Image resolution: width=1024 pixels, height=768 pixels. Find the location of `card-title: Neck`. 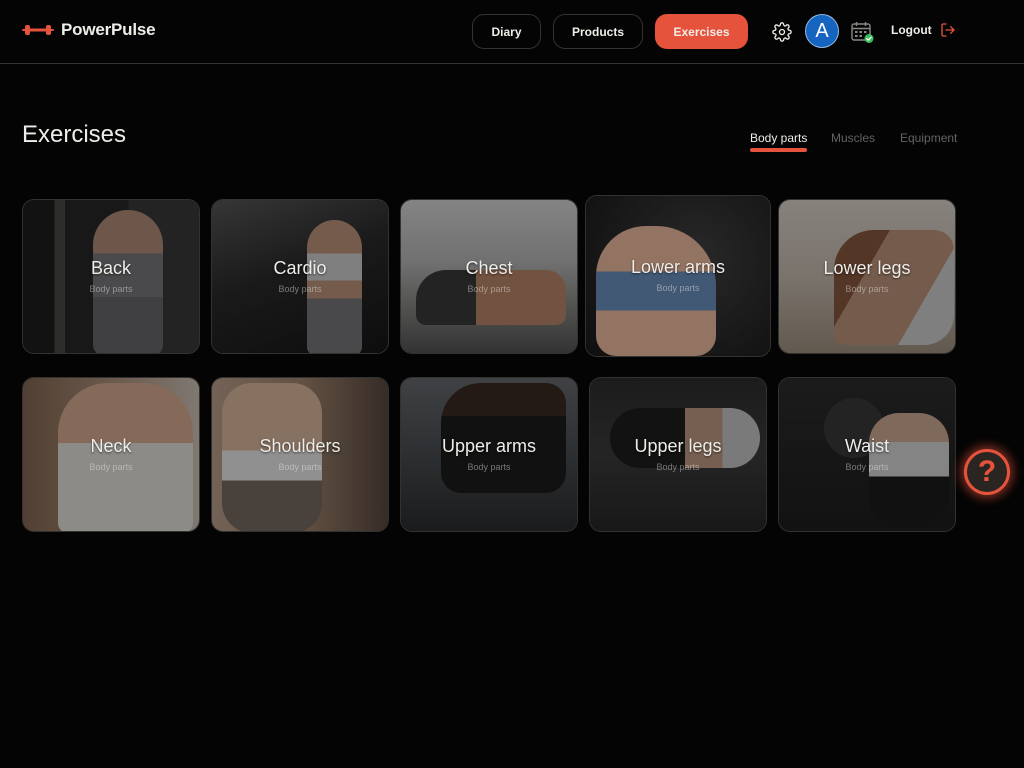

card-title: Neck is located at coordinates (111, 446).